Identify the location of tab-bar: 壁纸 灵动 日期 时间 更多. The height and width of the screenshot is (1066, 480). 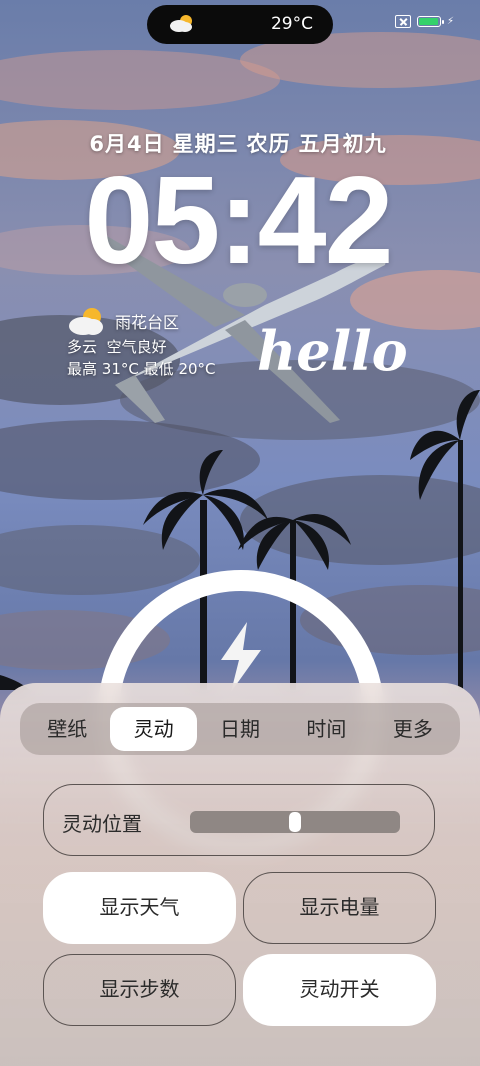
(240, 729).